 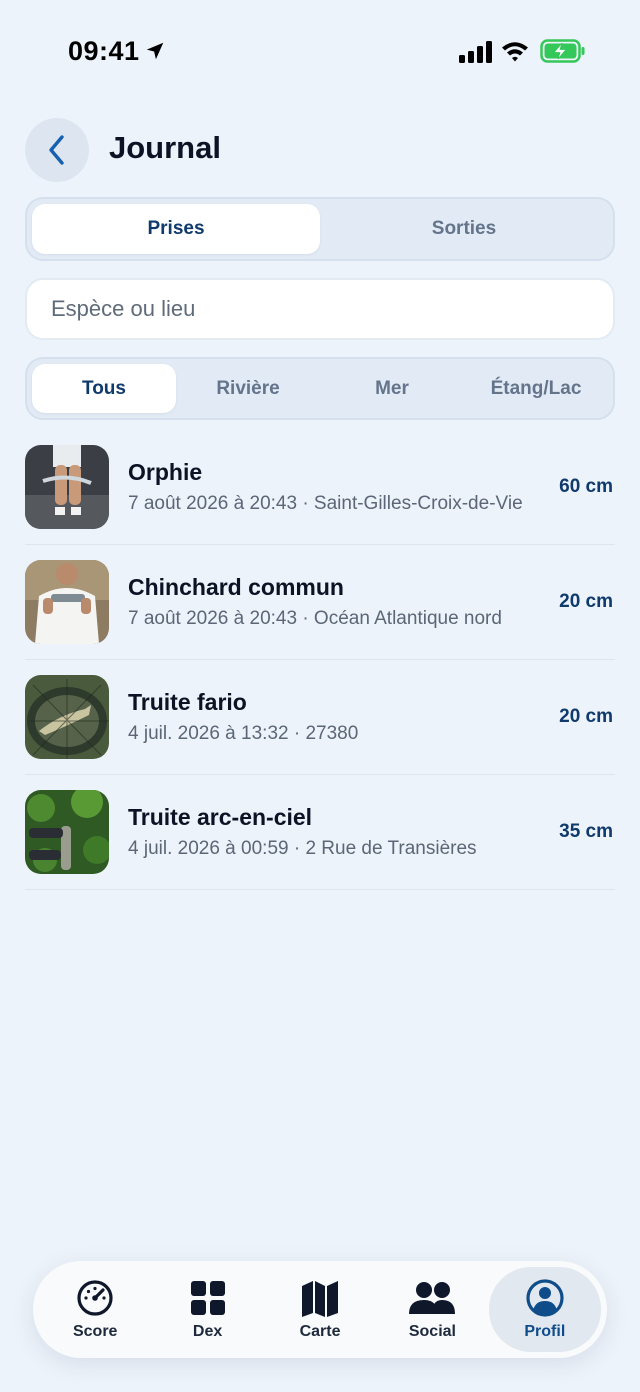 I want to click on tab-label: Carte, so click(x=320, y=1331).